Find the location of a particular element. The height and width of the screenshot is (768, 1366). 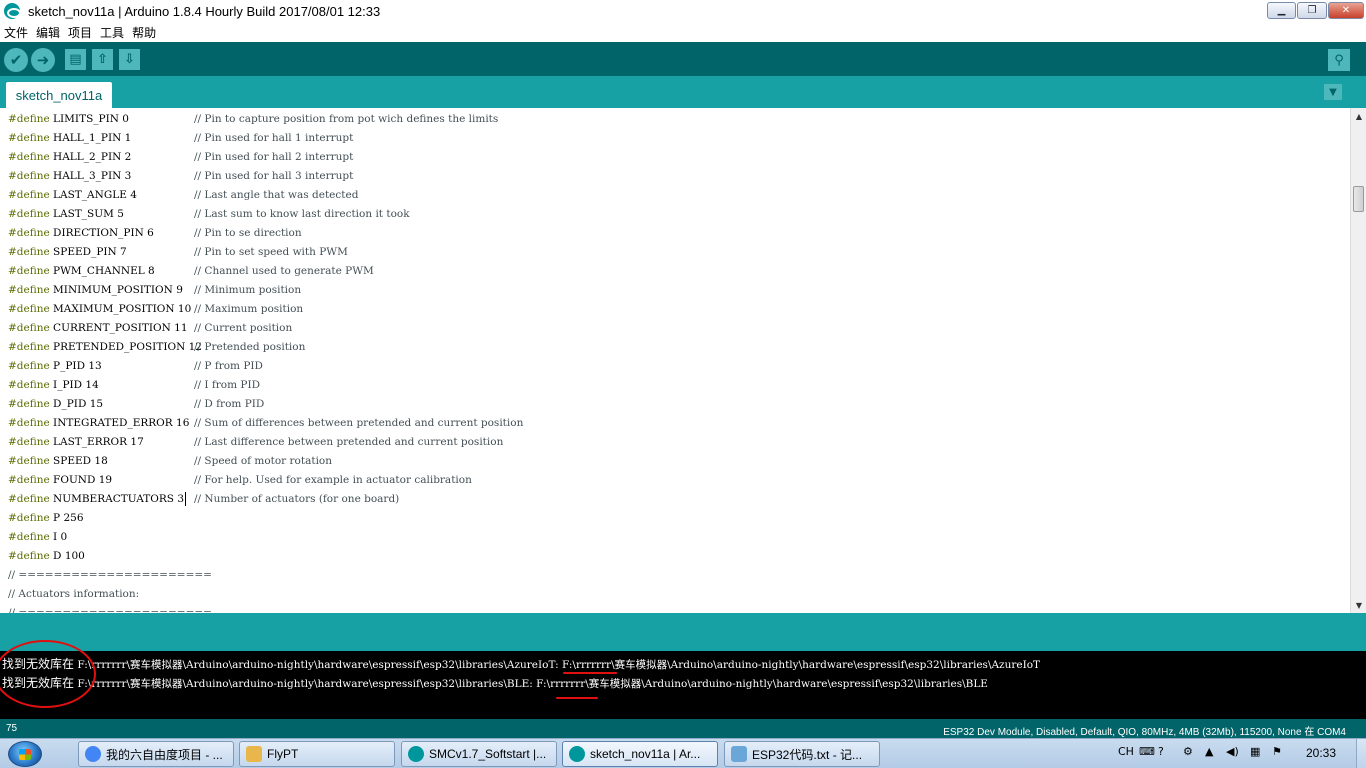

save-button: ⇩ is located at coordinates (129, 59).